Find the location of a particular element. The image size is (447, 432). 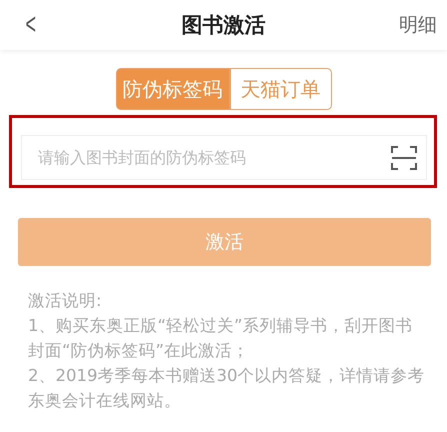

tab: 天猫订单 is located at coordinates (281, 89).